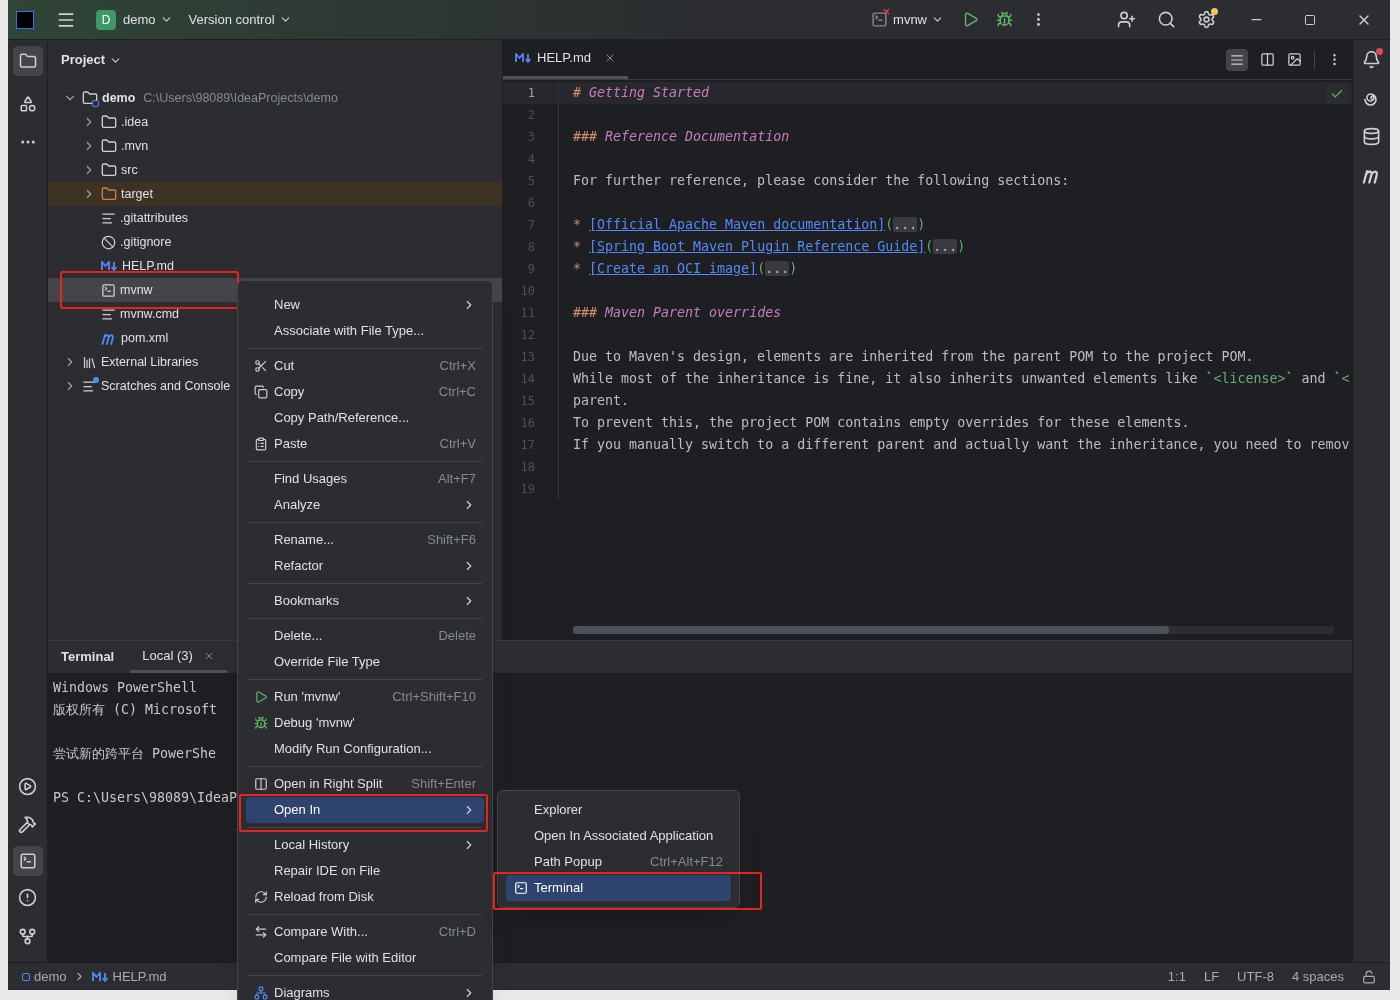 The height and width of the screenshot is (1000, 1400). What do you see at coordinates (881, 423) in the screenshot?
I see `code-line: To prevent this, the project POM contains empty overrides for these elements.` at bounding box center [881, 423].